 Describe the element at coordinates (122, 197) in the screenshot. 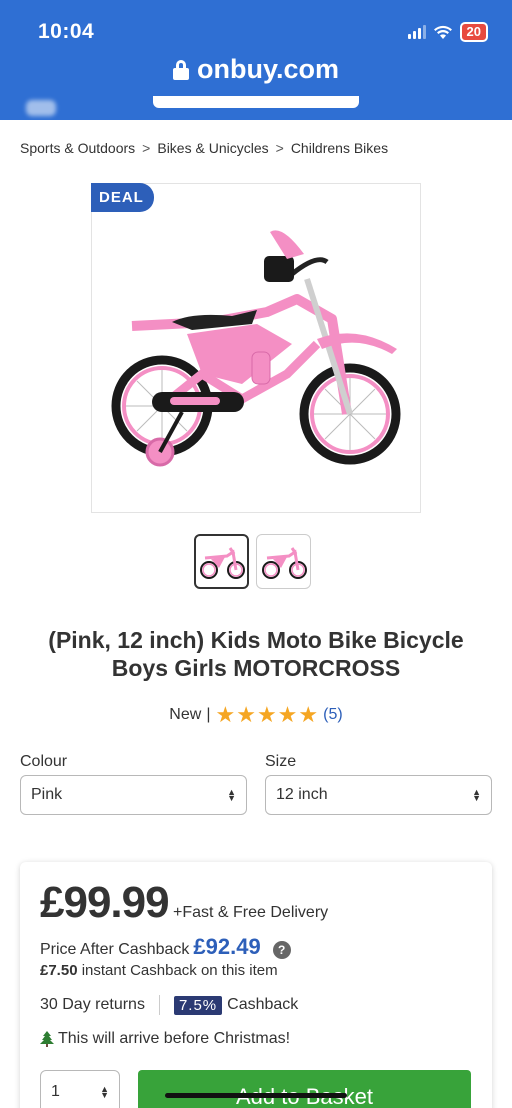

I see `deal-badge: DEAL` at that location.